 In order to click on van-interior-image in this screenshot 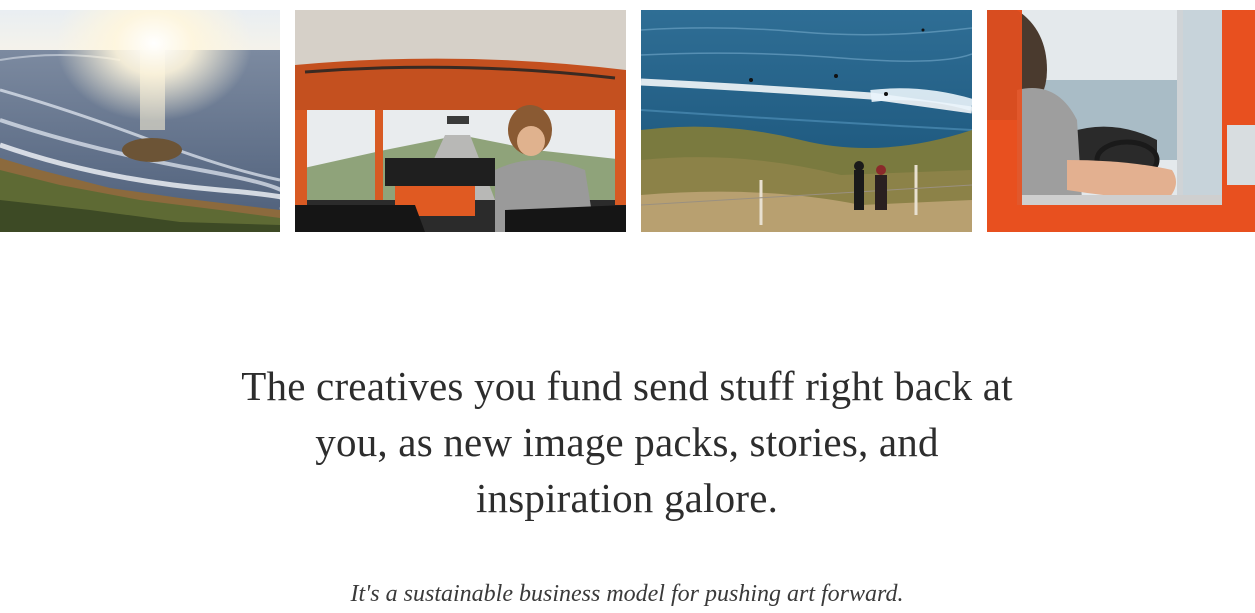, I will do `click(460, 121)`.